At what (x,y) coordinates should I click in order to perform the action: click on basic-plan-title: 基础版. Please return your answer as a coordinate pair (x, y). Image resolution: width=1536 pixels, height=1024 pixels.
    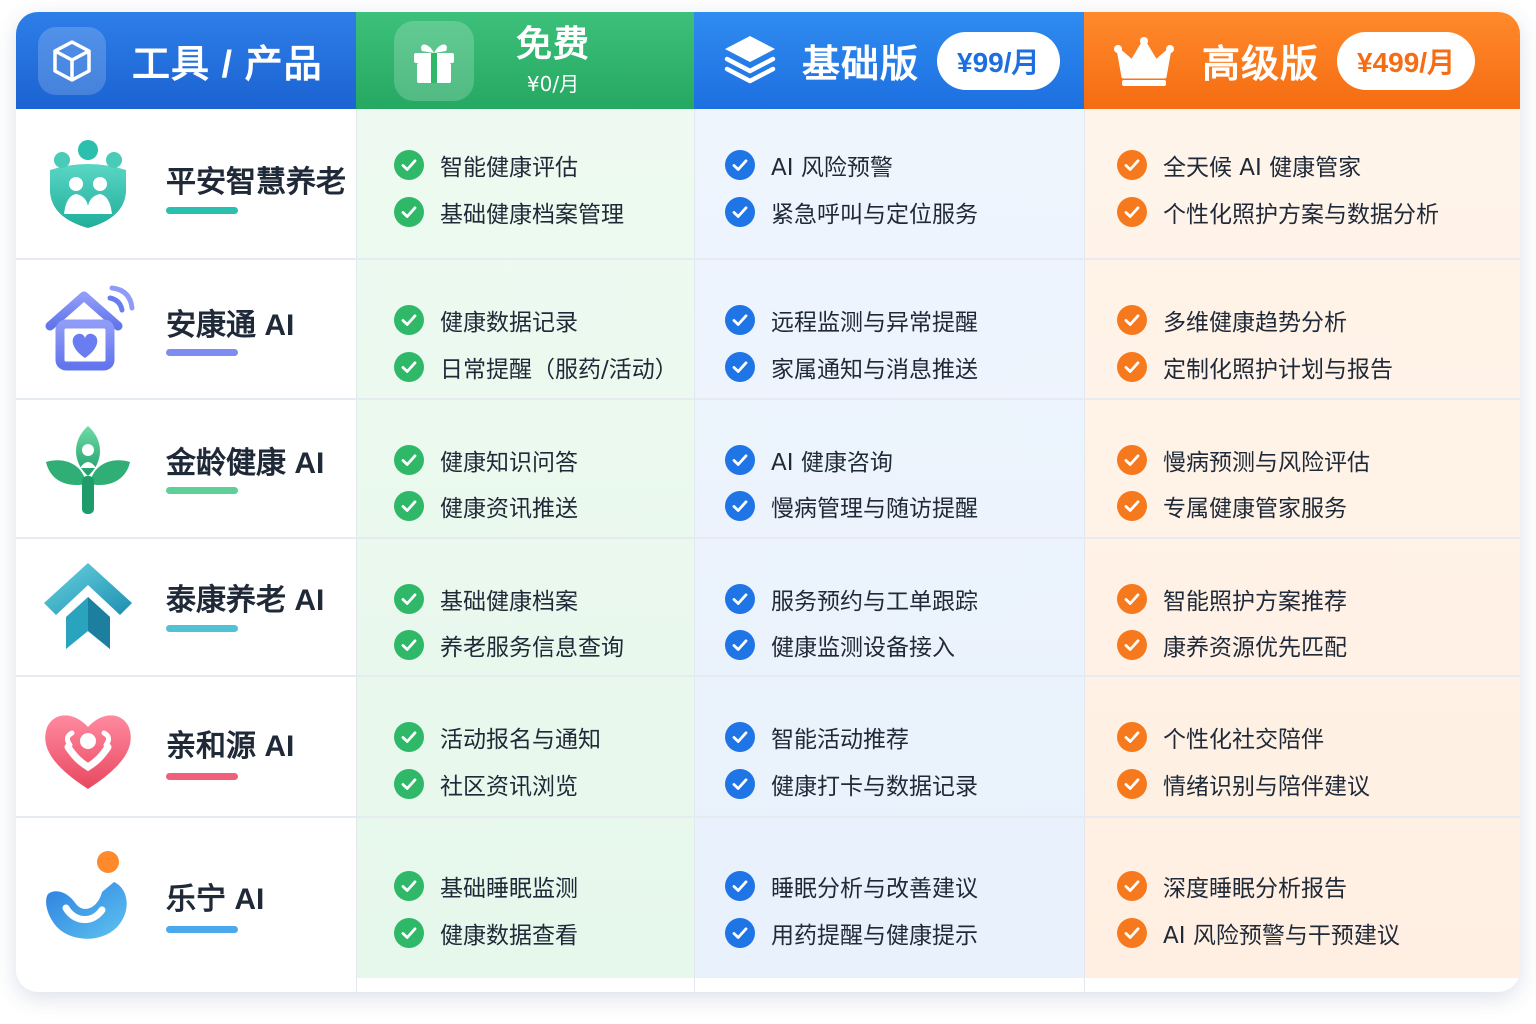
    Looking at the image, I should click on (861, 65).